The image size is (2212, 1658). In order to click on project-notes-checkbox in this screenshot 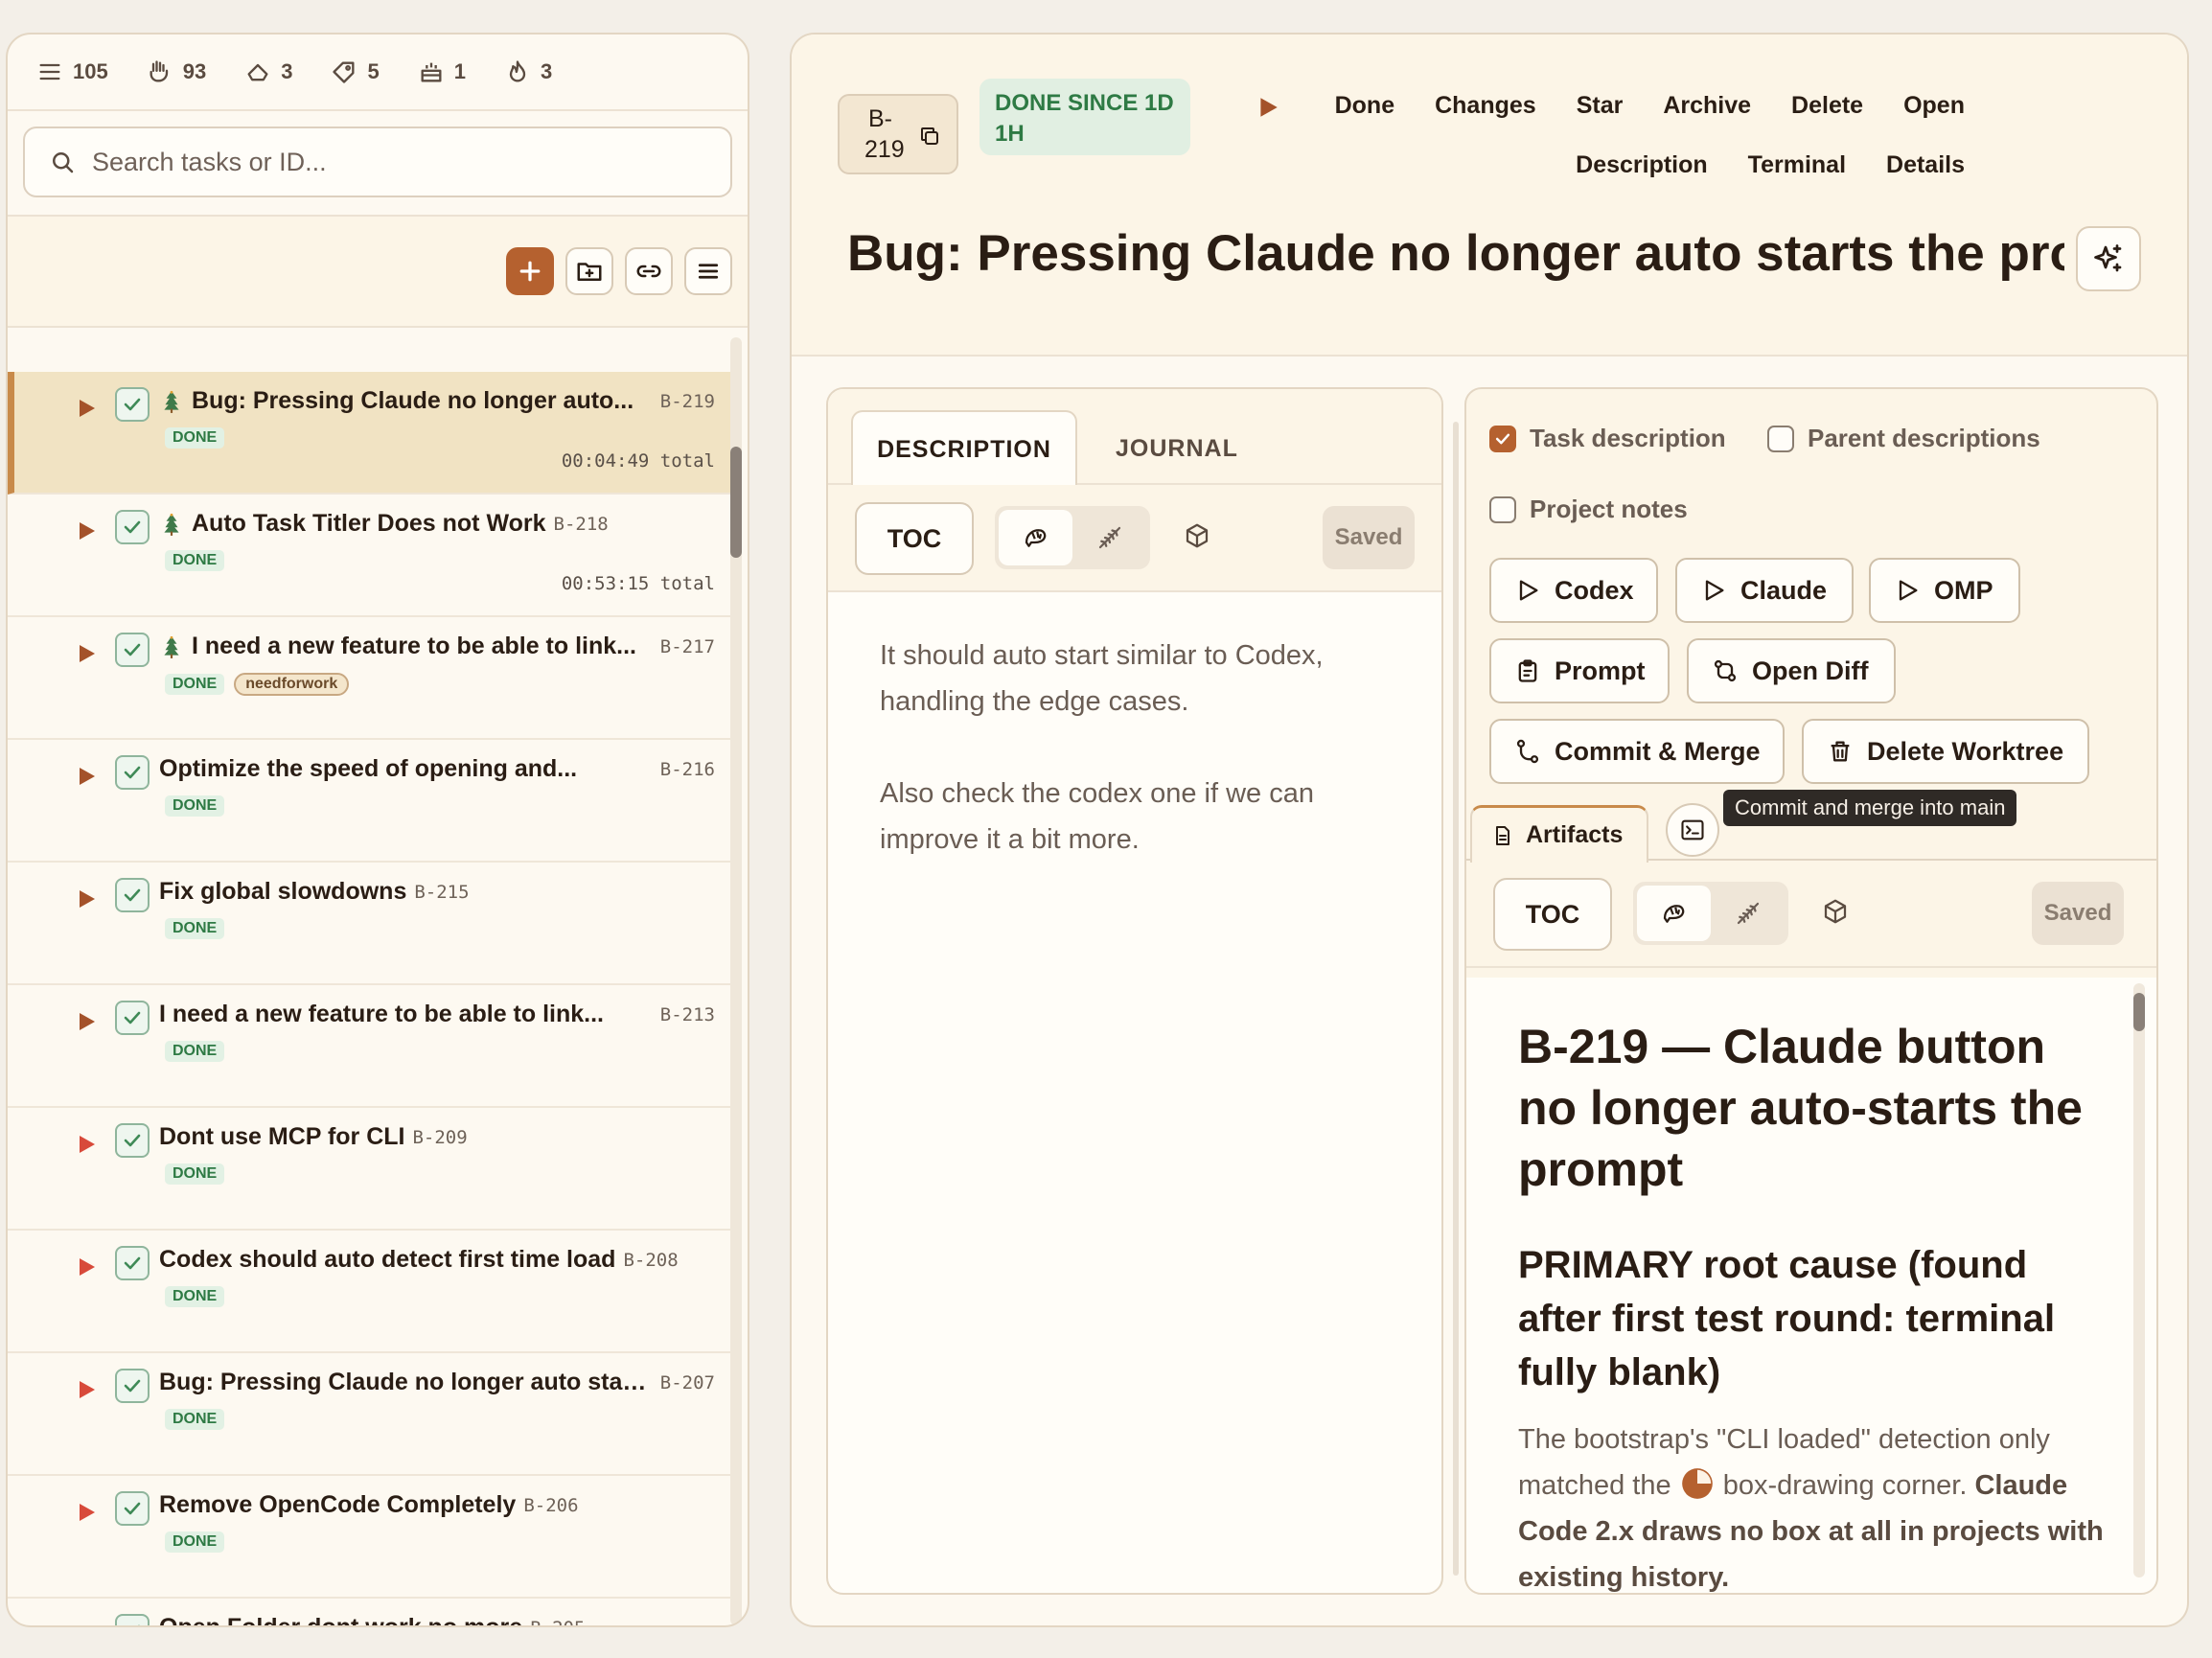, I will do `click(1502, 509)`.